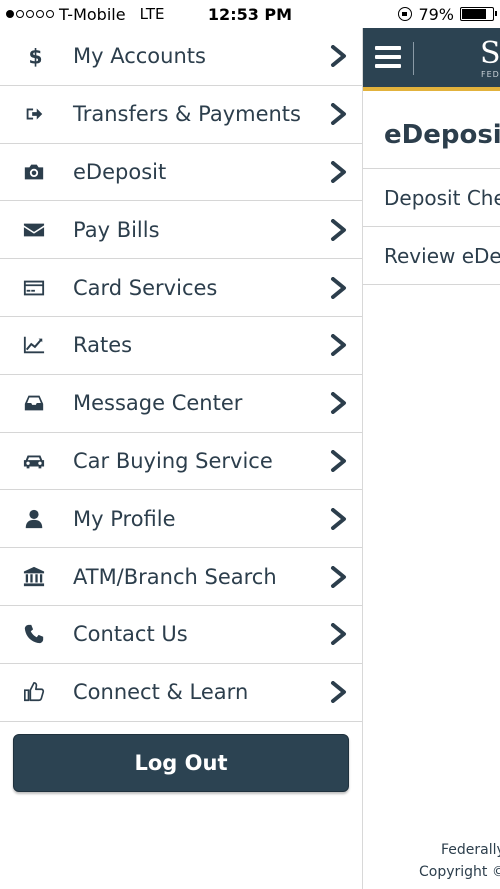 This screenshot has width=500, height=889. I want to click on menu-label: eDeposit, so click(120, 171).